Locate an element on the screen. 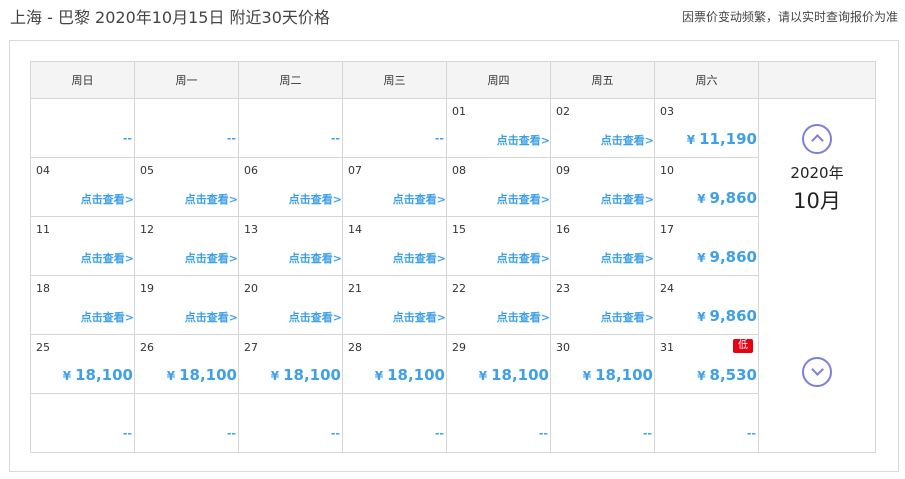  day-number: 25 is located at coordinates (43, 347).